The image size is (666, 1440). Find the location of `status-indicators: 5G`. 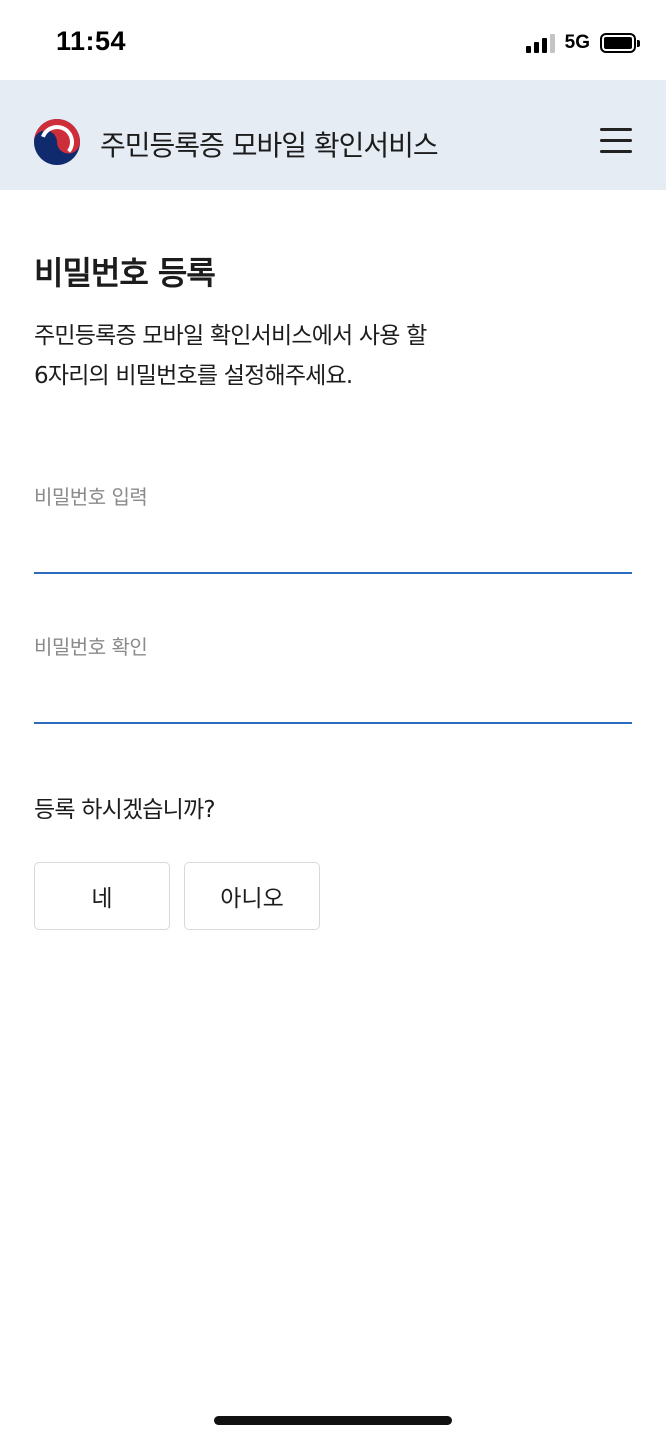

status-indicators: 5G is located at coordinates (582, 43).